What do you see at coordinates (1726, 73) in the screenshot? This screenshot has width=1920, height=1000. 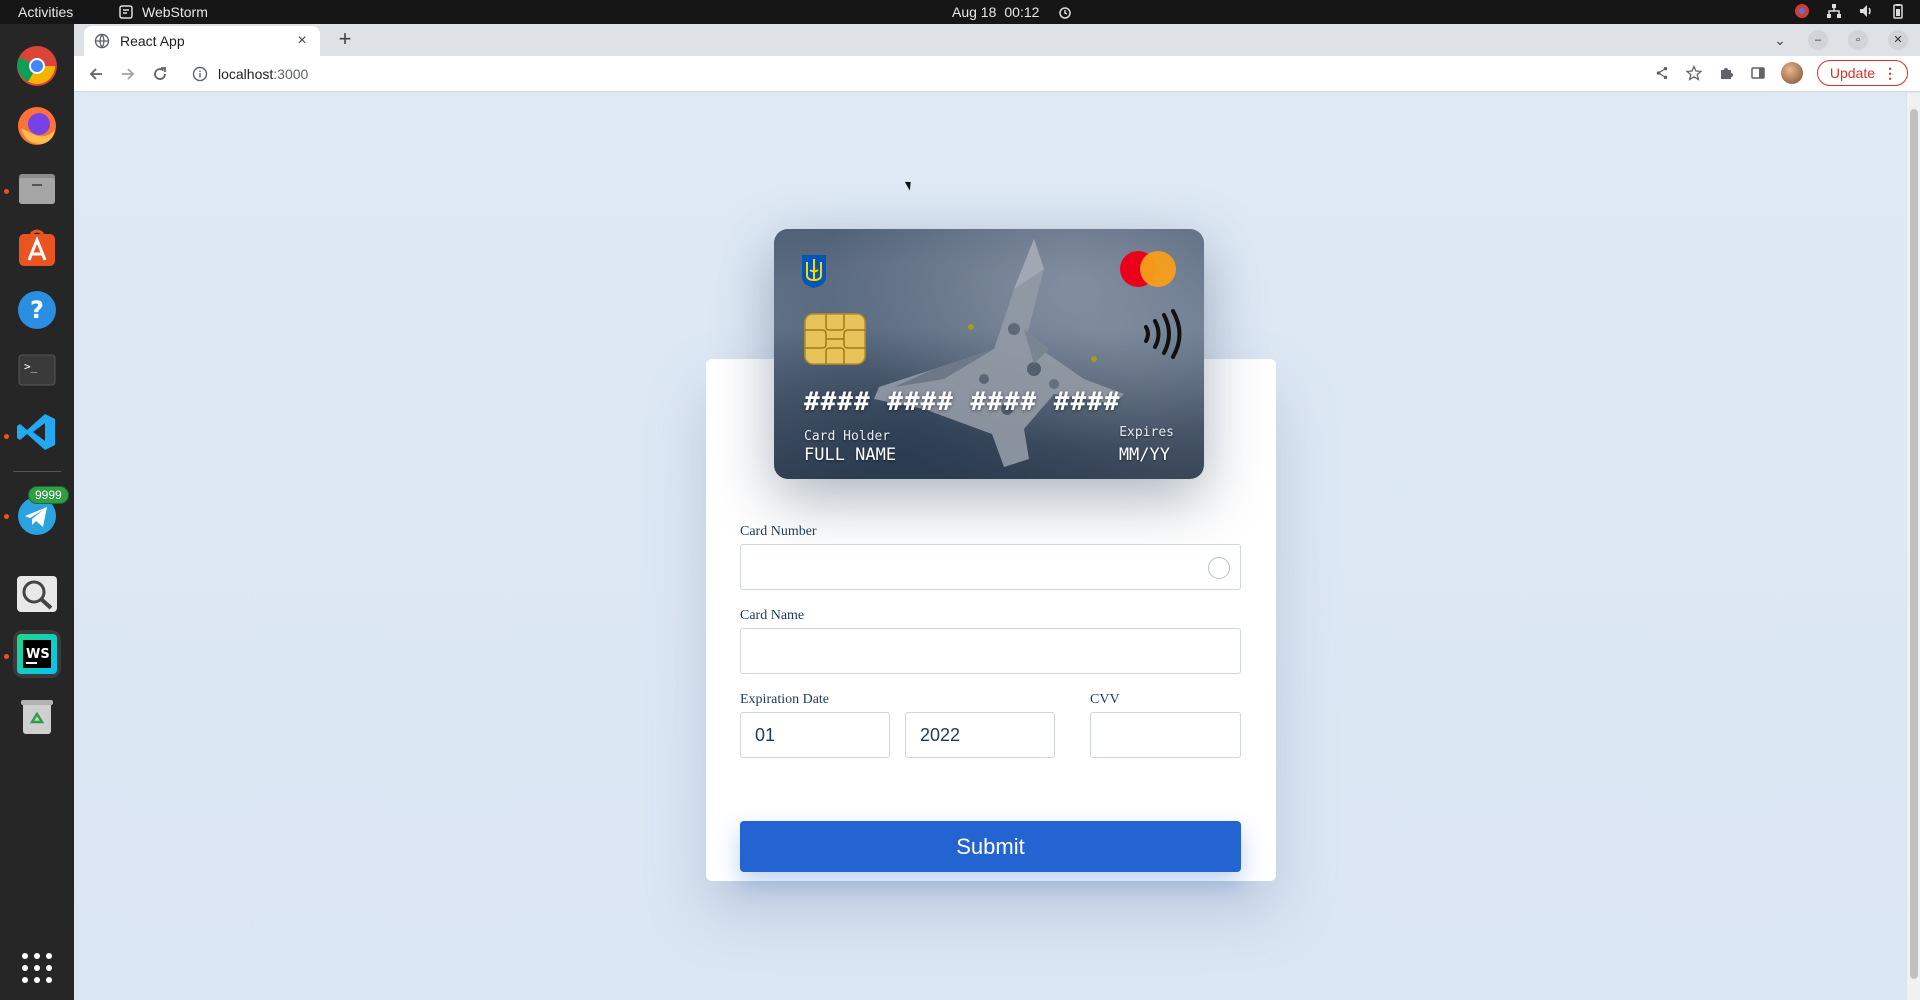 I see `extensions-icon` at bounding box center [1726, 73].